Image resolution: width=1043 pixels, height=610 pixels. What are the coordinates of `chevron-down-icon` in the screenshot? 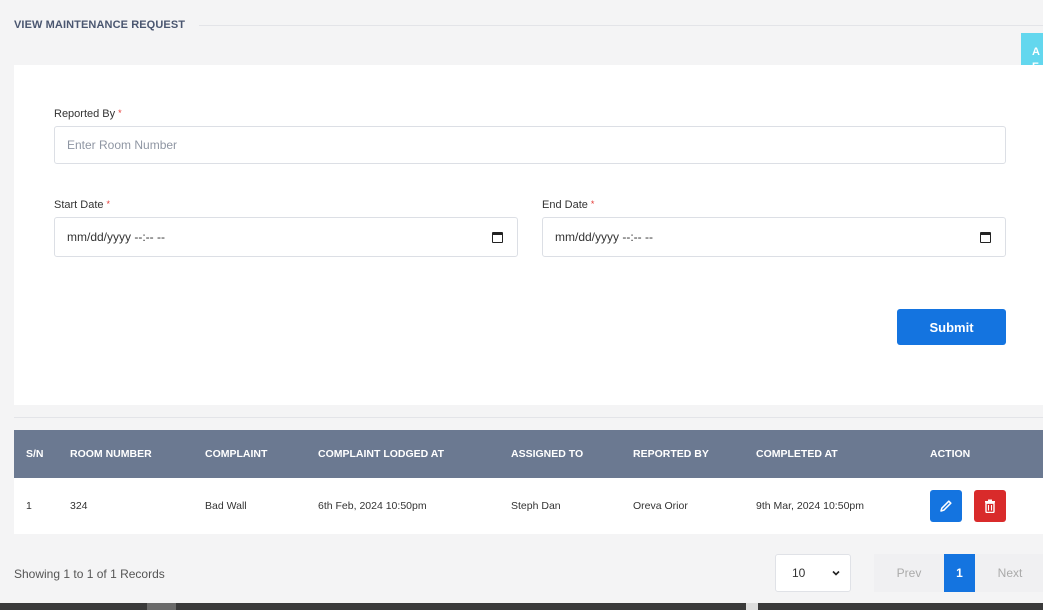 It's located at (836, 573).